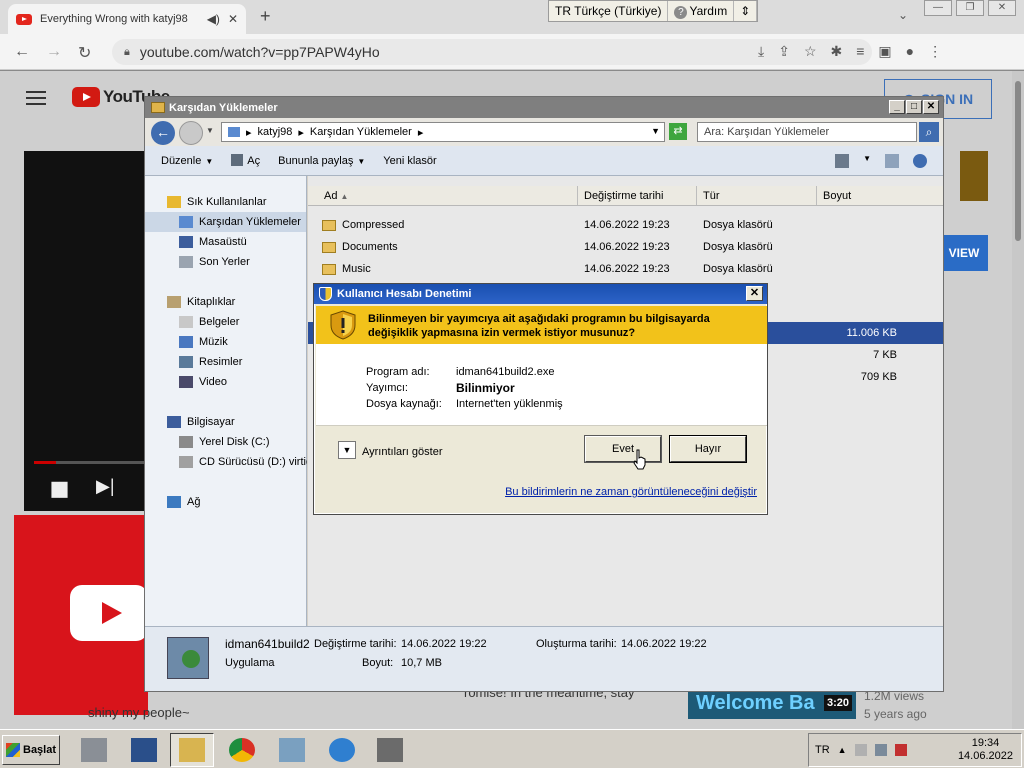  I want to click on back-arrow-icon: ←, so click(22, 52).